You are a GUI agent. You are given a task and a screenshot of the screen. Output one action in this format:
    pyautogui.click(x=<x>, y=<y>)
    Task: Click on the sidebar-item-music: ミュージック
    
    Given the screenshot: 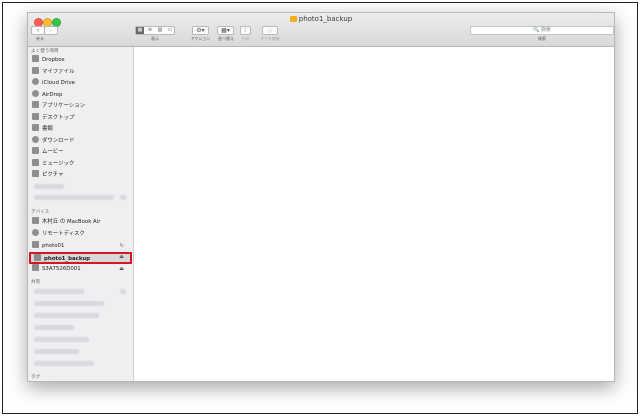 What is the action you would take?
    pyautogui.click(x=82, y=163)
    